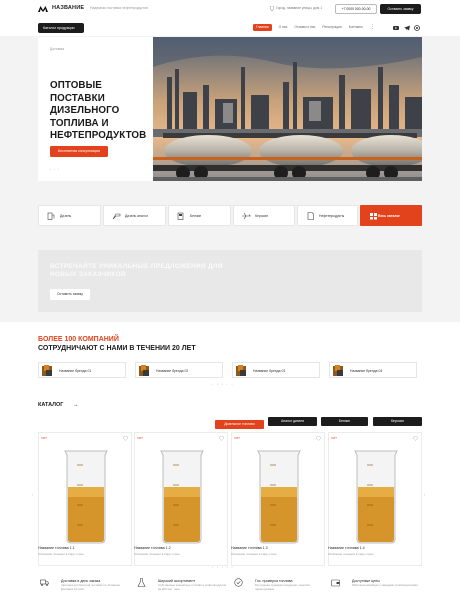  What do you see at coordinates (51, 216) in the screenshot?
I see `fuel-pump-icon` at bounding box center [51, 216].